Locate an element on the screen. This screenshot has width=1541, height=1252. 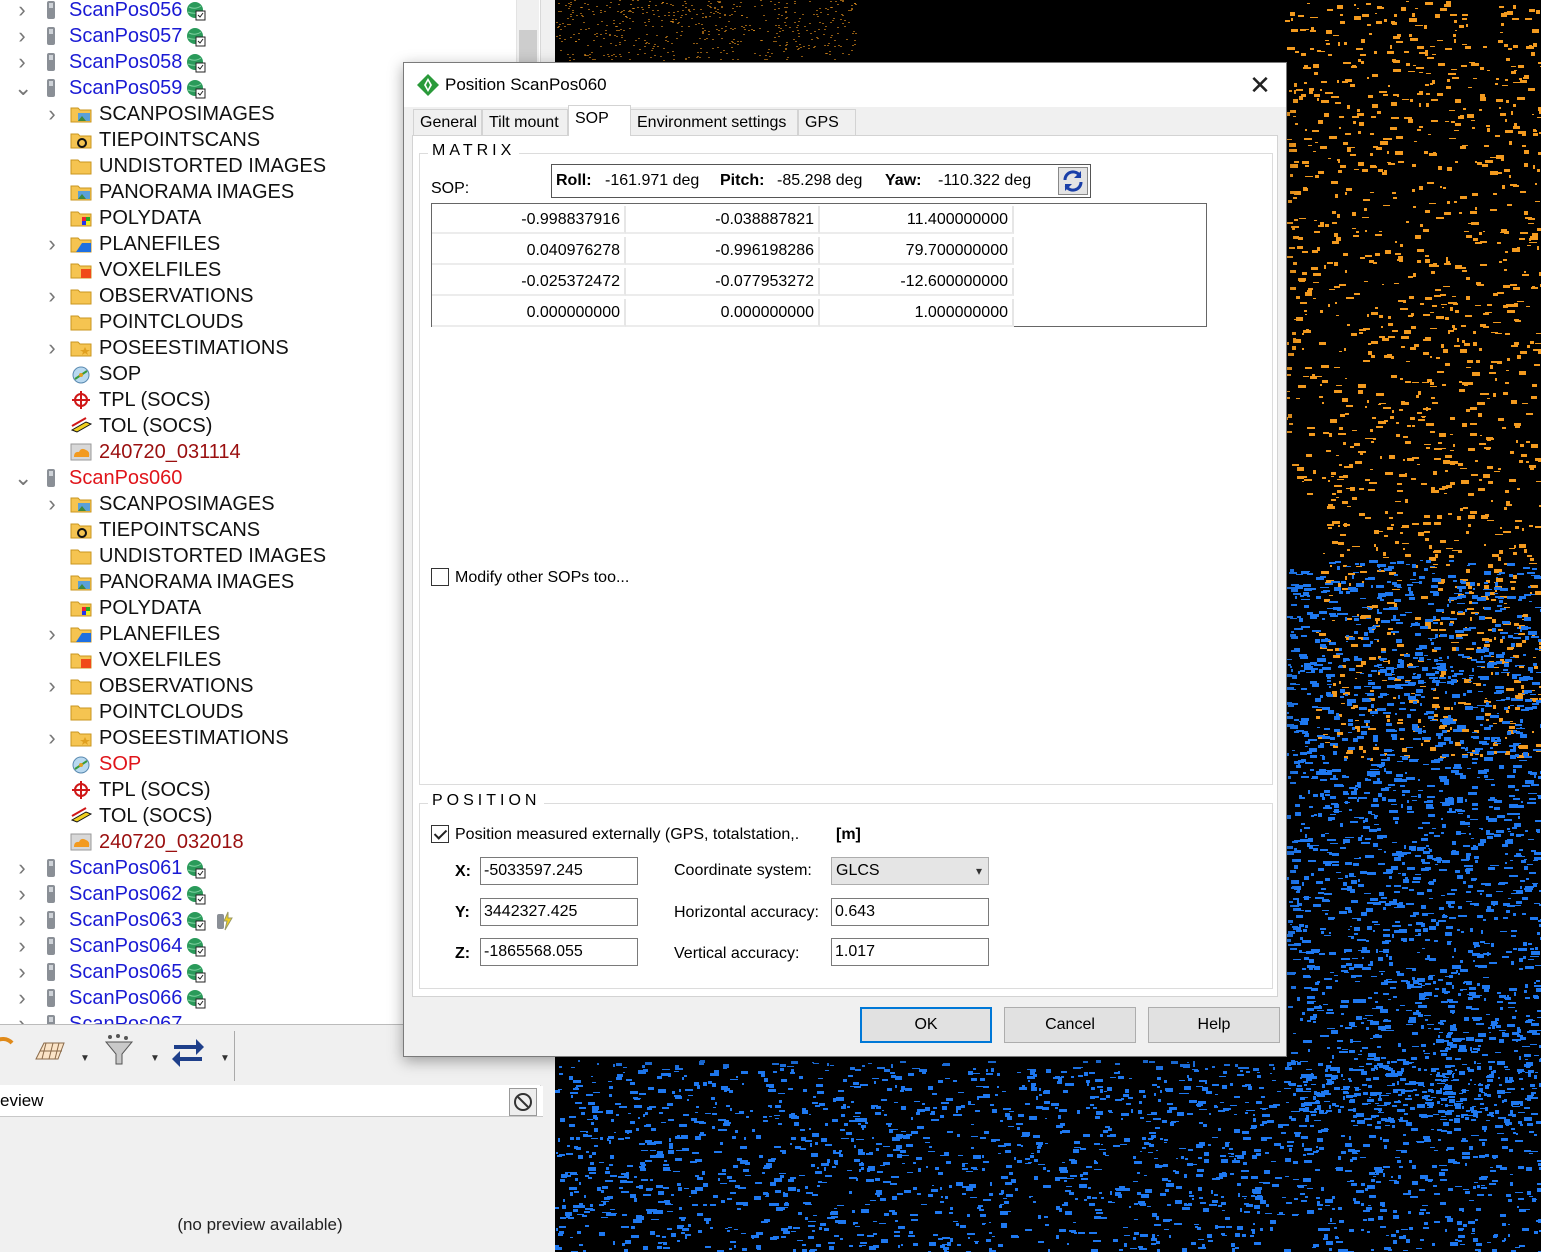
coordinate-system-select: GLCS ▾ is located at coordinates (910, 871).